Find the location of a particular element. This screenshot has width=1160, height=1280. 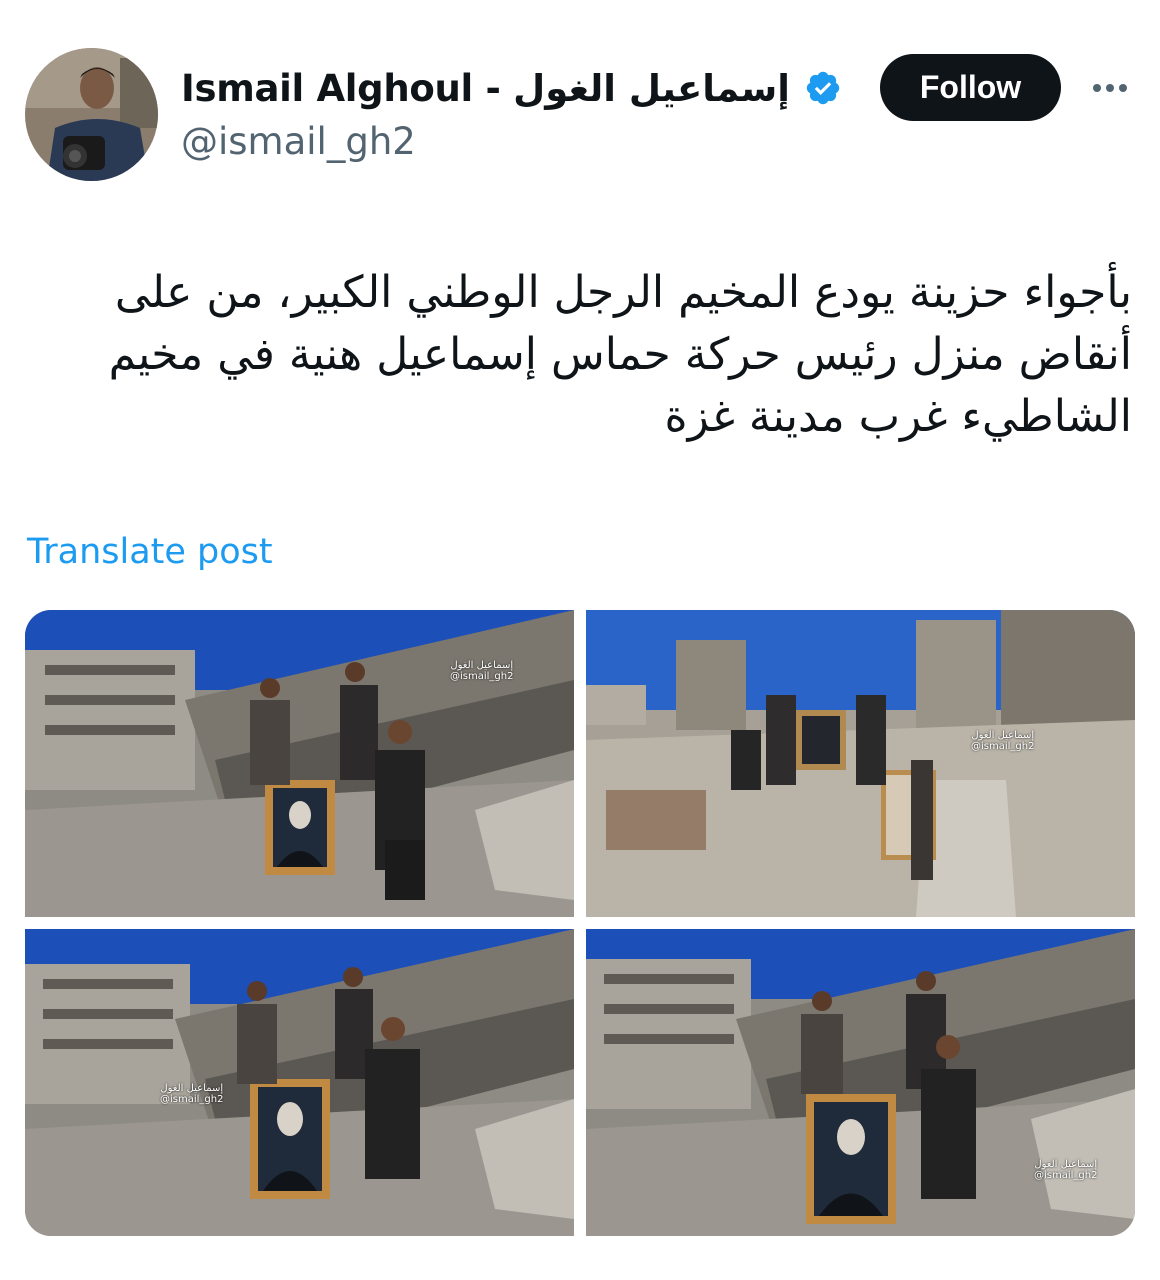

photo-3: إسماعيل الغول @ismail_gh2 is located at coordinates (299, 1082).